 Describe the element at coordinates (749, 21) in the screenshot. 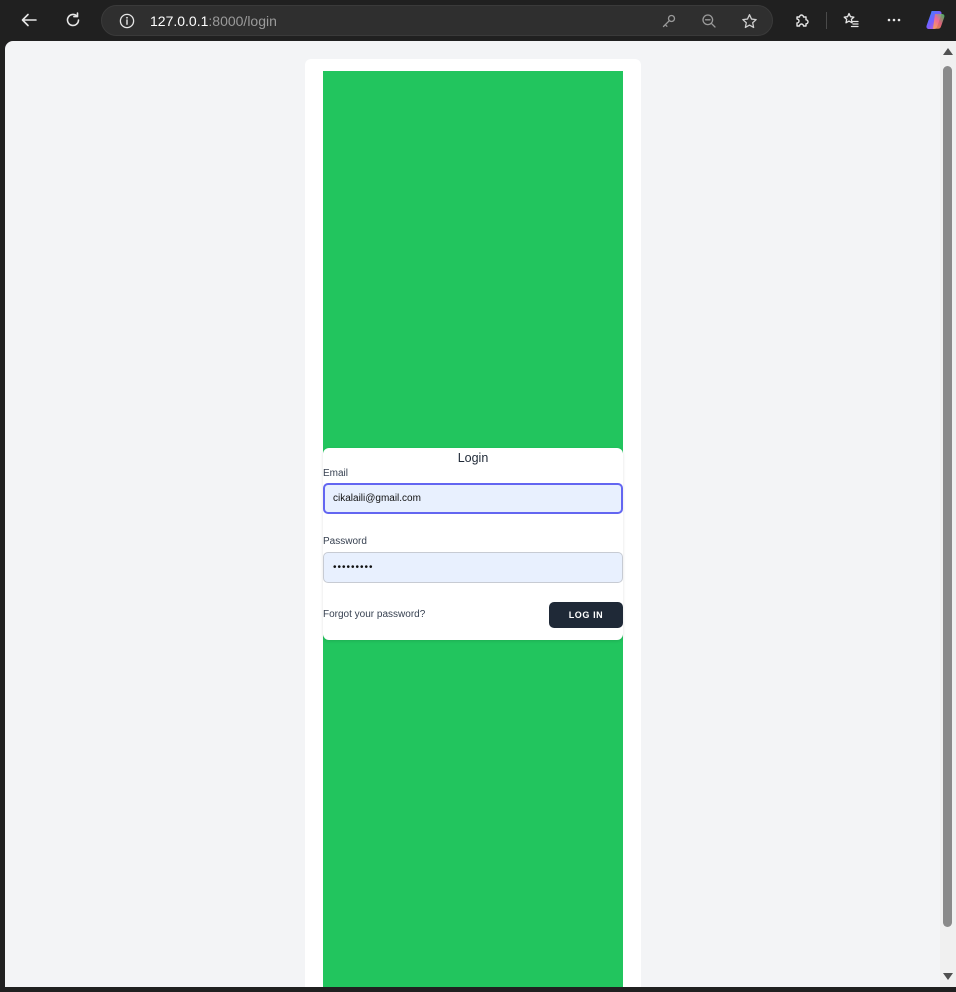

I see `star-icon` at that location.